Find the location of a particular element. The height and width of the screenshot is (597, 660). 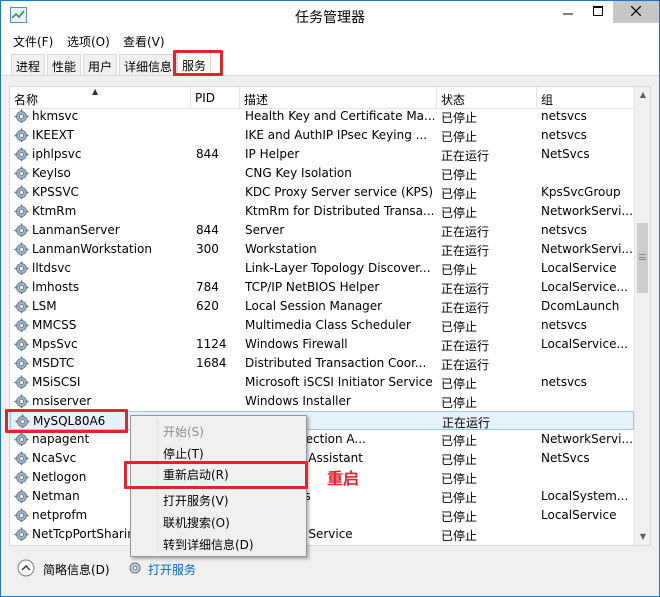

table-row: iphlpsvc 844 IP Helper 正在运行 NetSvcs is located at coordinates (322, 154).